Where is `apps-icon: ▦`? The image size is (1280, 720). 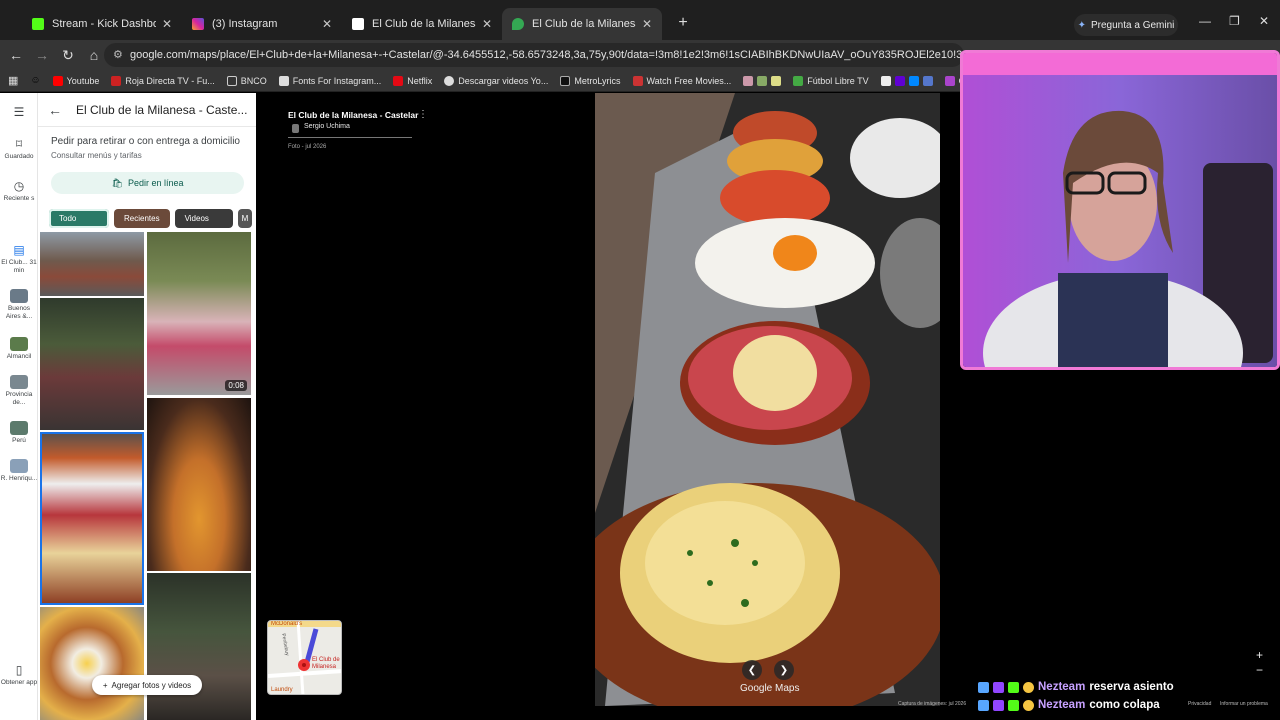 apps-icon: ▦ is located at coordinates (13, 80).